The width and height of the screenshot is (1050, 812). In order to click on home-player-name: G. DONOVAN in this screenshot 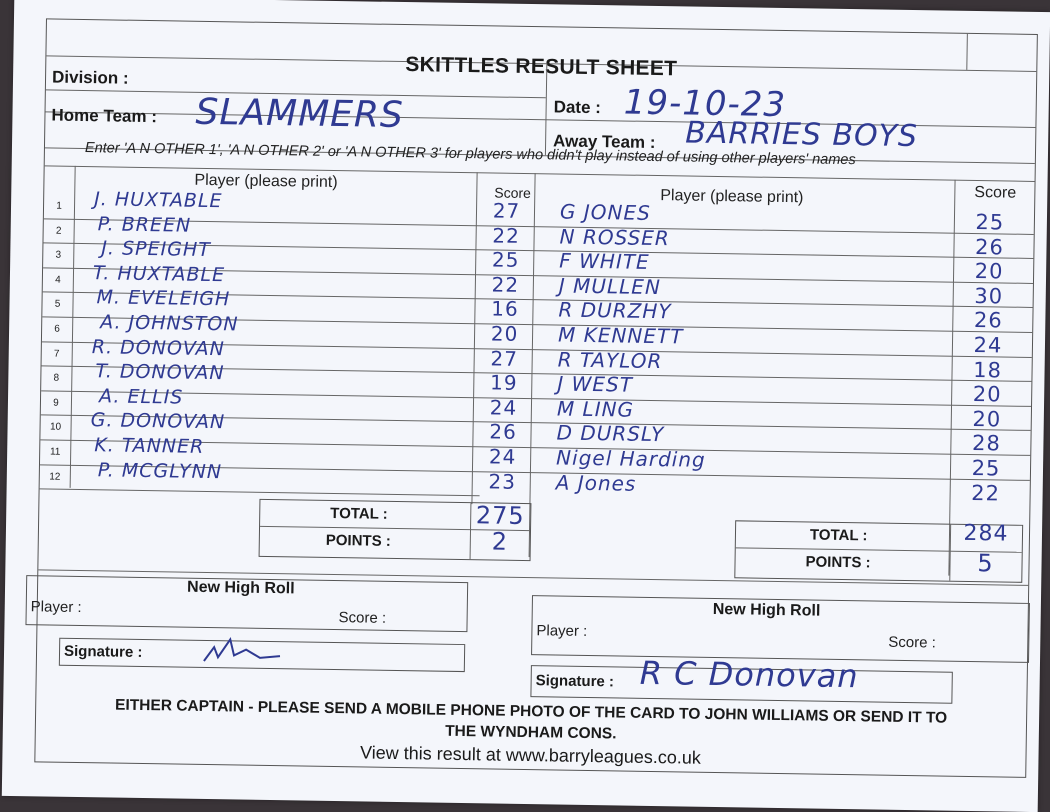, I will do `click(158, 421)`.